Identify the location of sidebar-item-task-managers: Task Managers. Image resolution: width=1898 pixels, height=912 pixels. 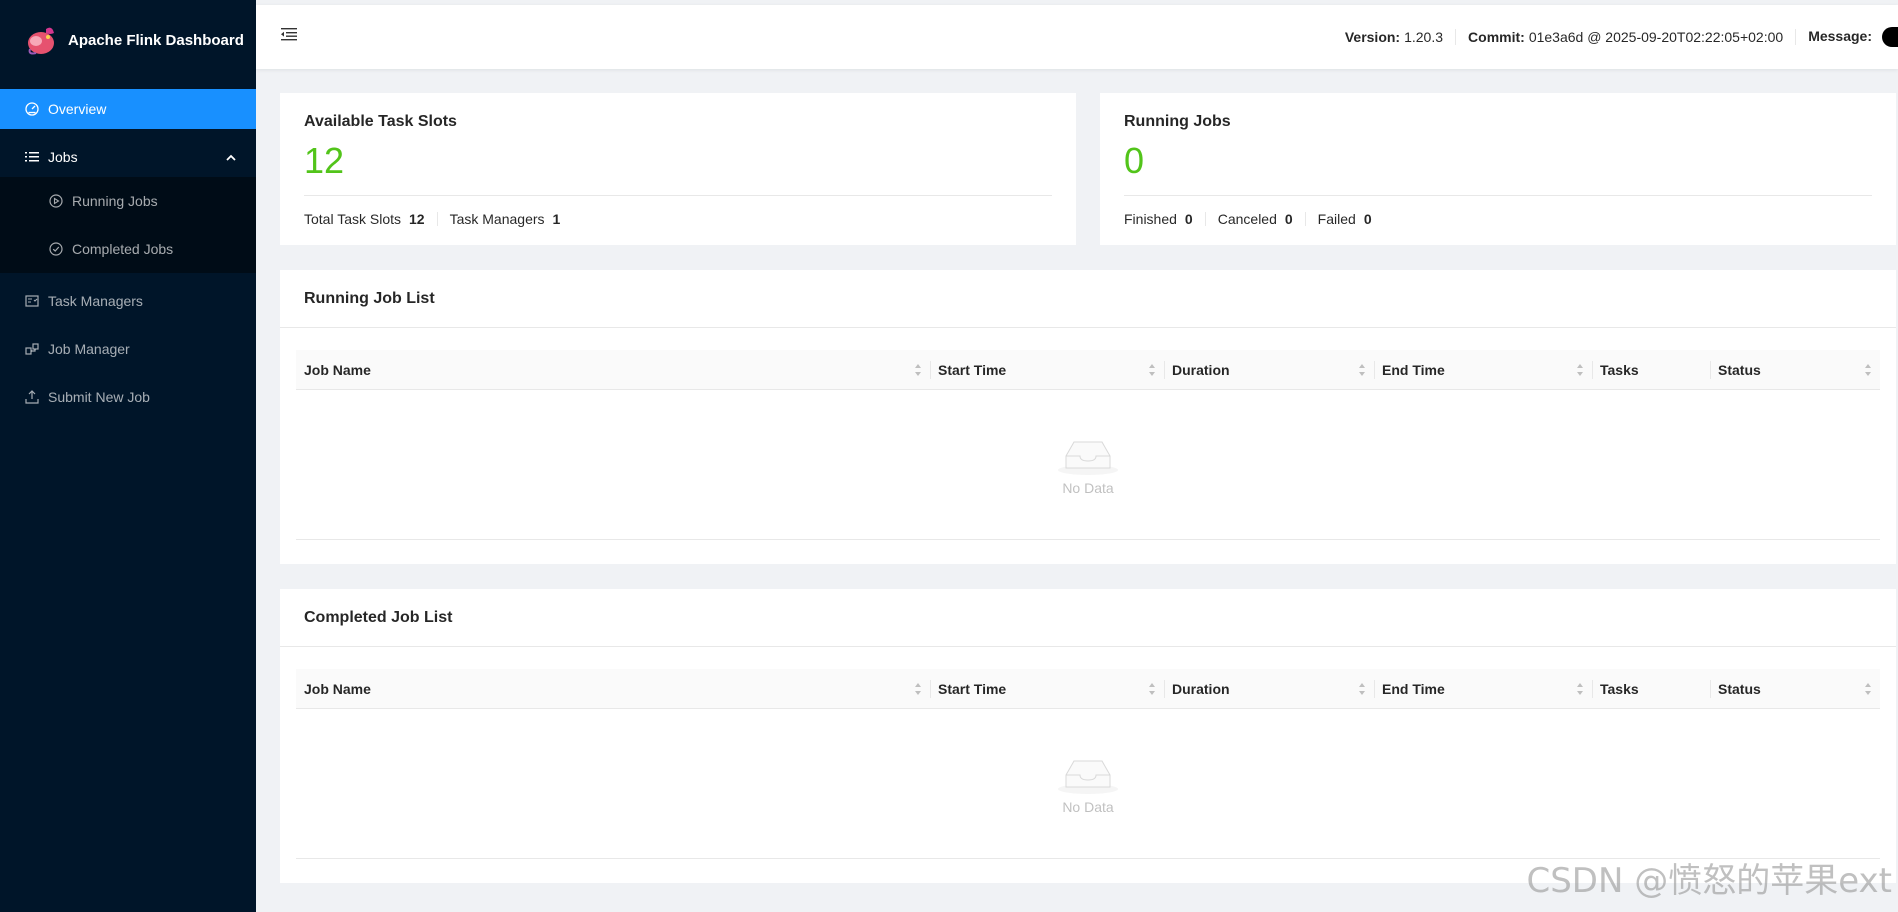
(128, 301).